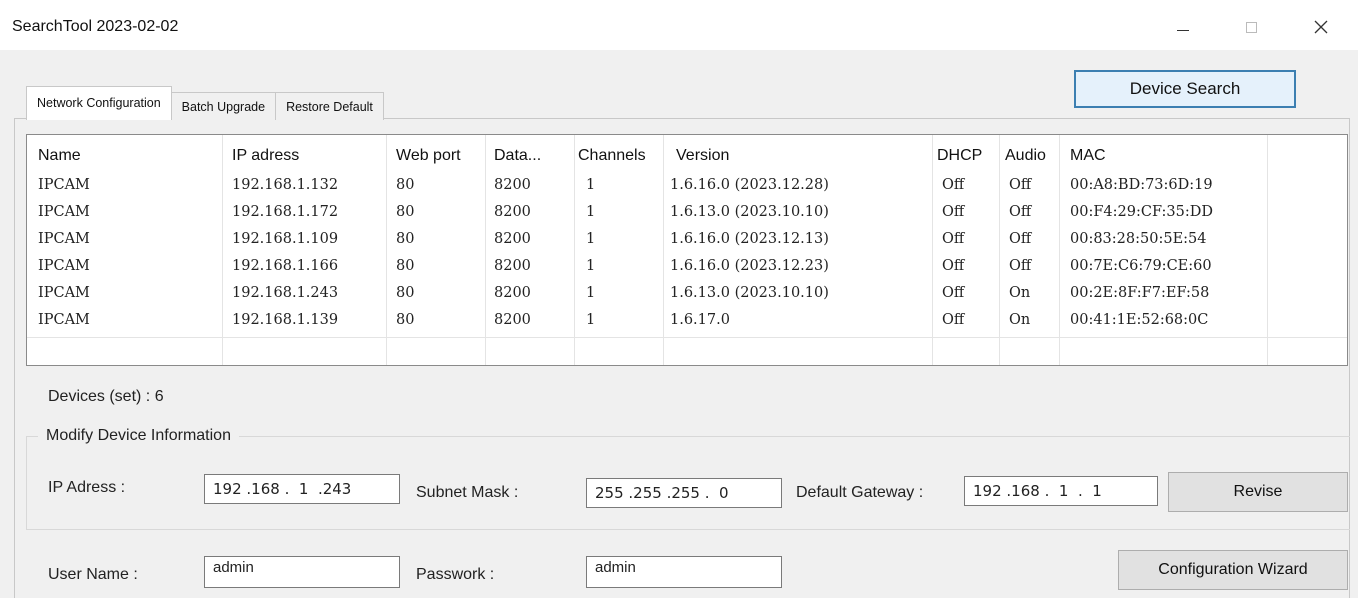 This screenshot has width=1358, height=598. I want to click on column-header-name: Name, so click(59, 156).